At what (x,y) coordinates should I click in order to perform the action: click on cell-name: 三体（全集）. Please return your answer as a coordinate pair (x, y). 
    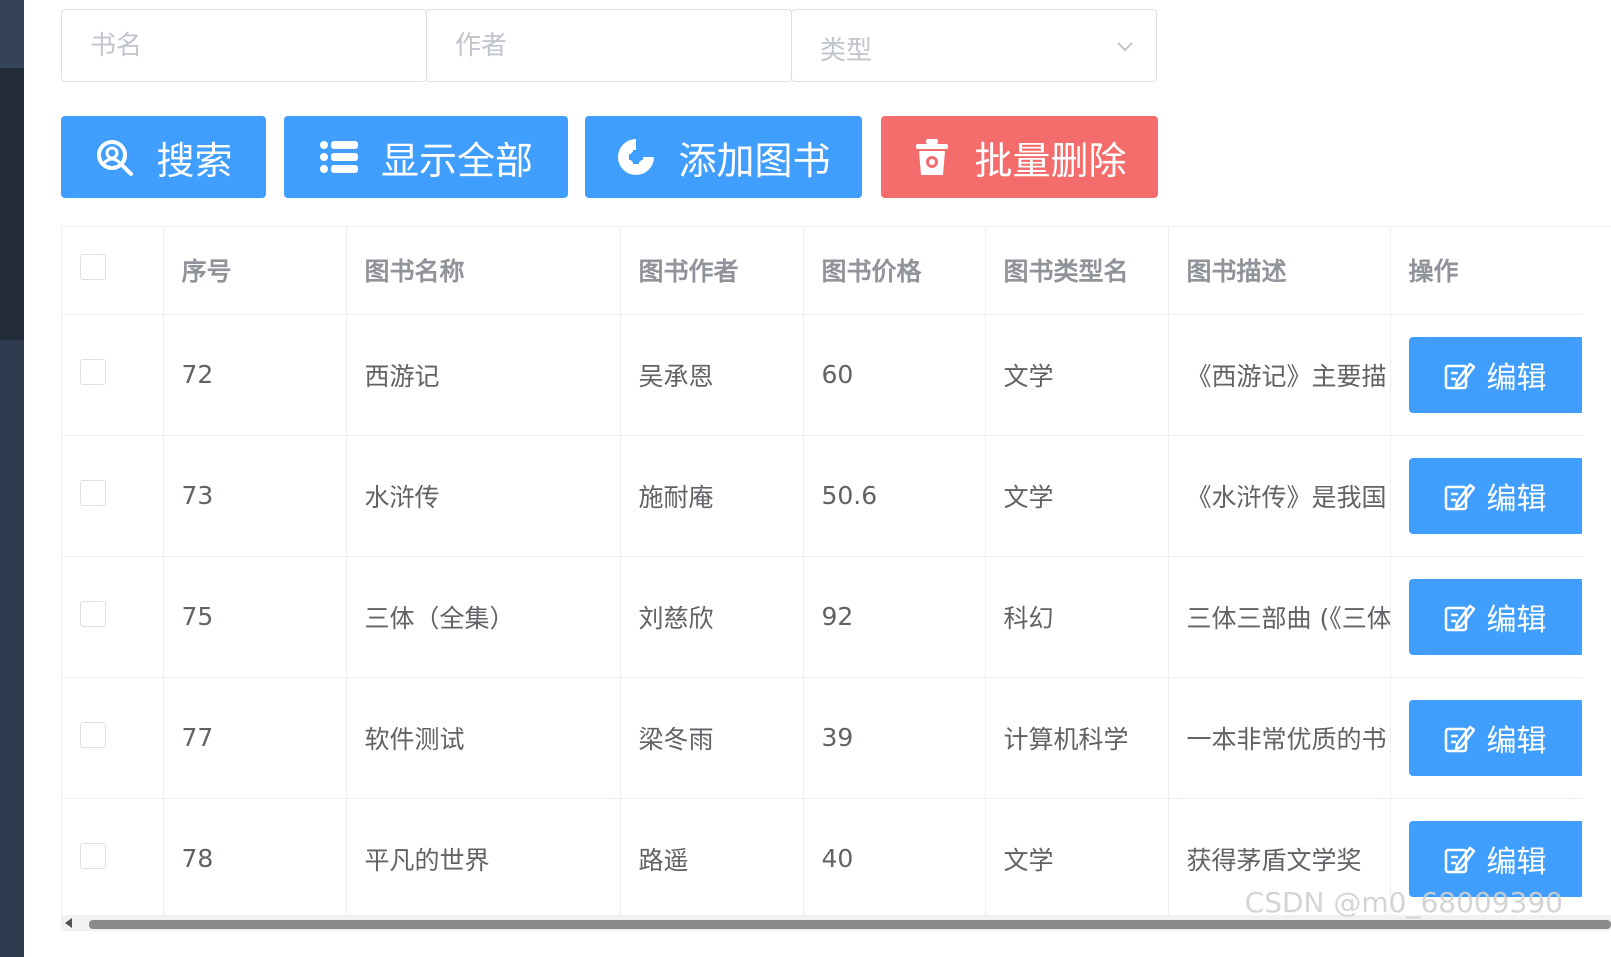
    Looking at the image, I should click on (483, 617).